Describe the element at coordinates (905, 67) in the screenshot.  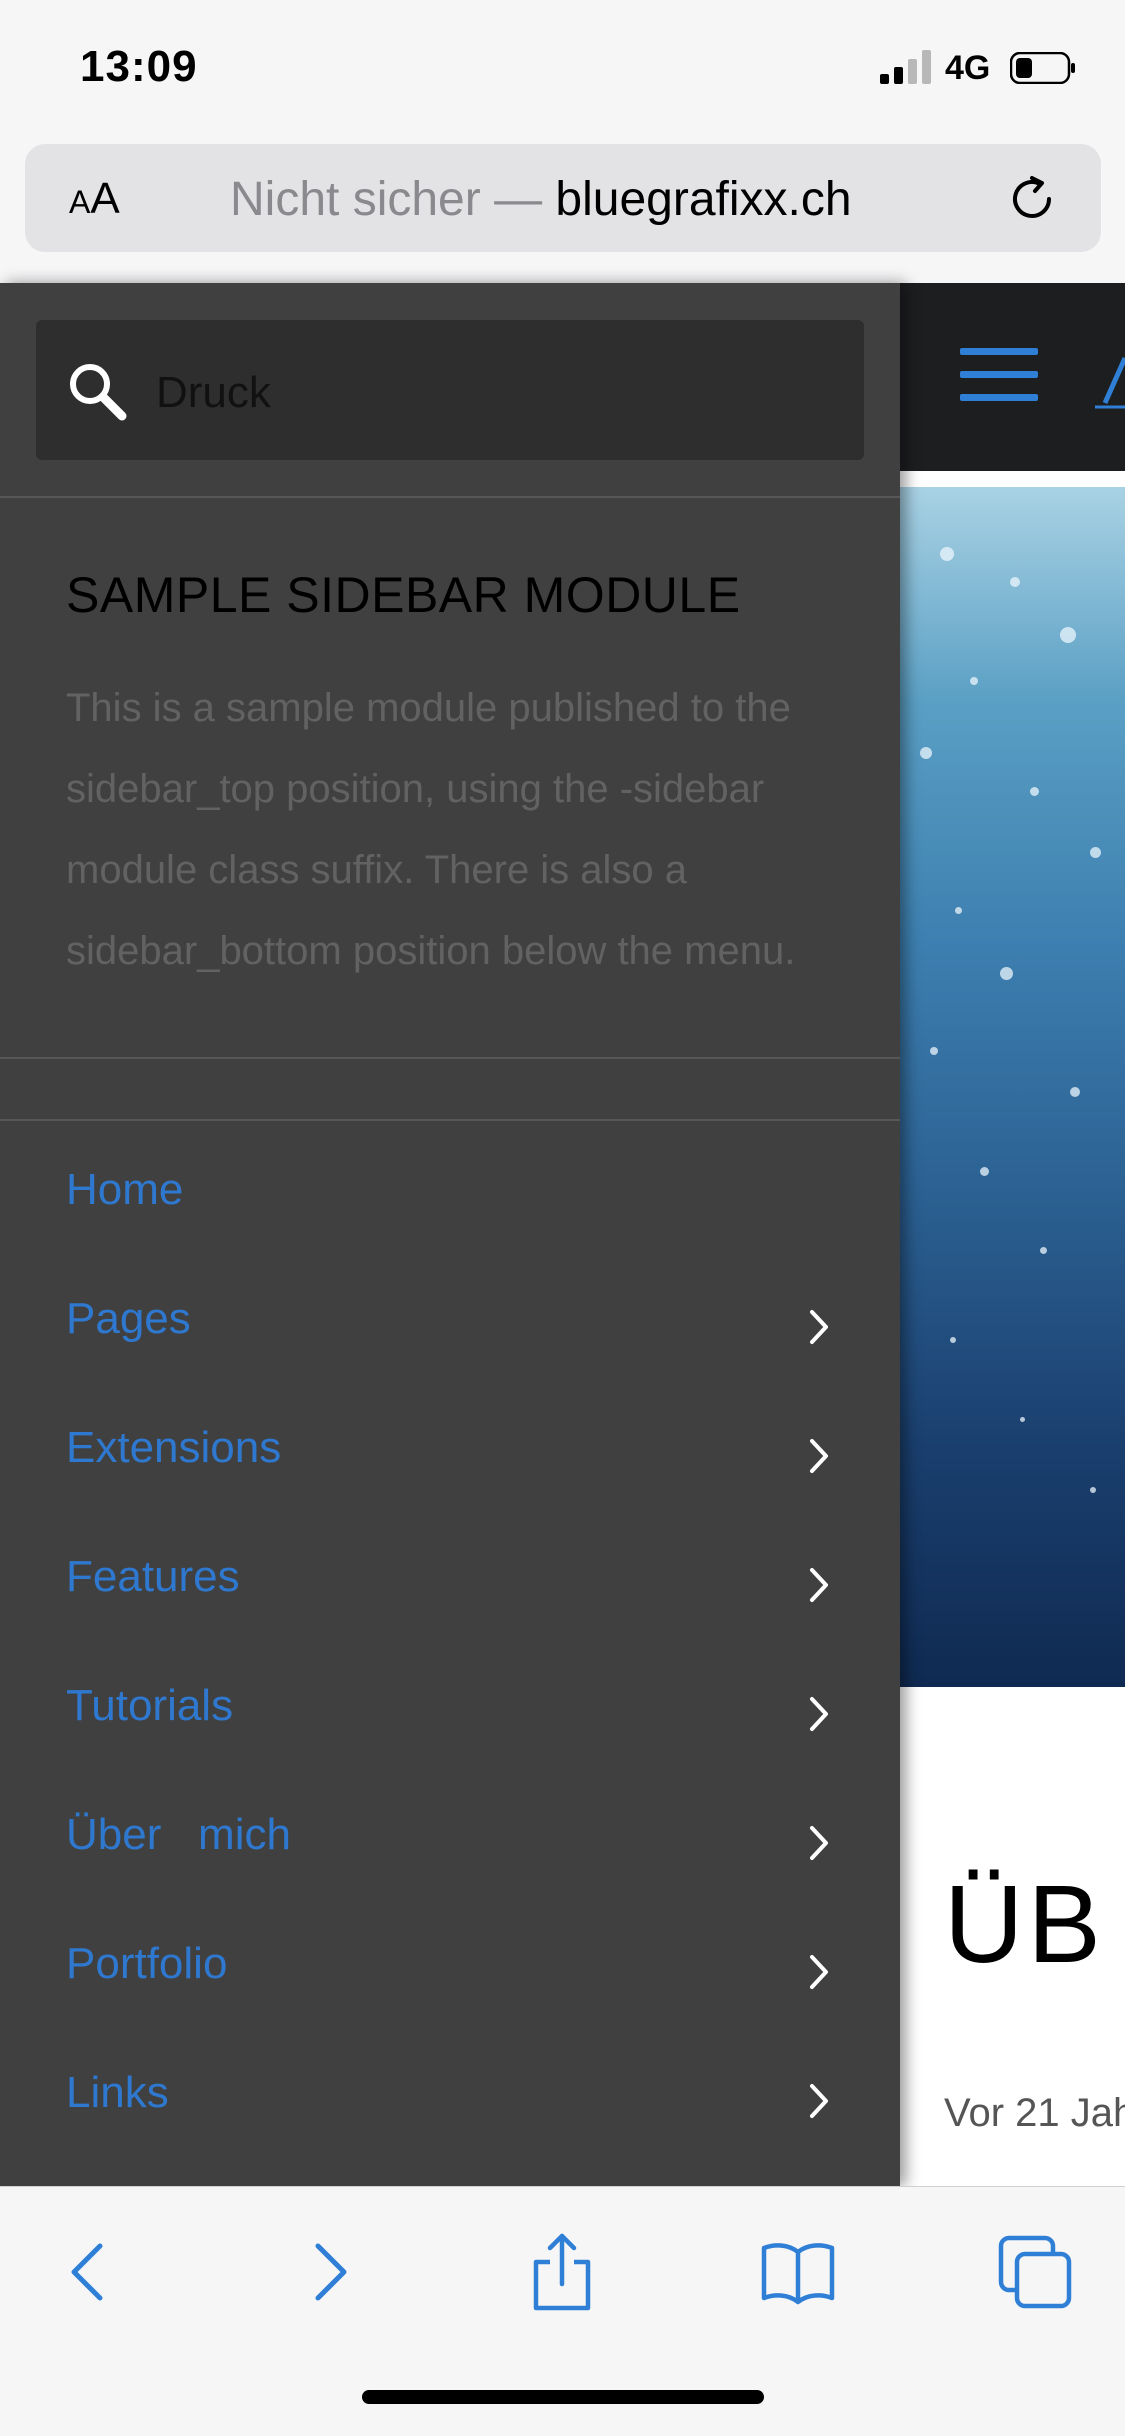
I see `cellular-signal-icon` at that location.